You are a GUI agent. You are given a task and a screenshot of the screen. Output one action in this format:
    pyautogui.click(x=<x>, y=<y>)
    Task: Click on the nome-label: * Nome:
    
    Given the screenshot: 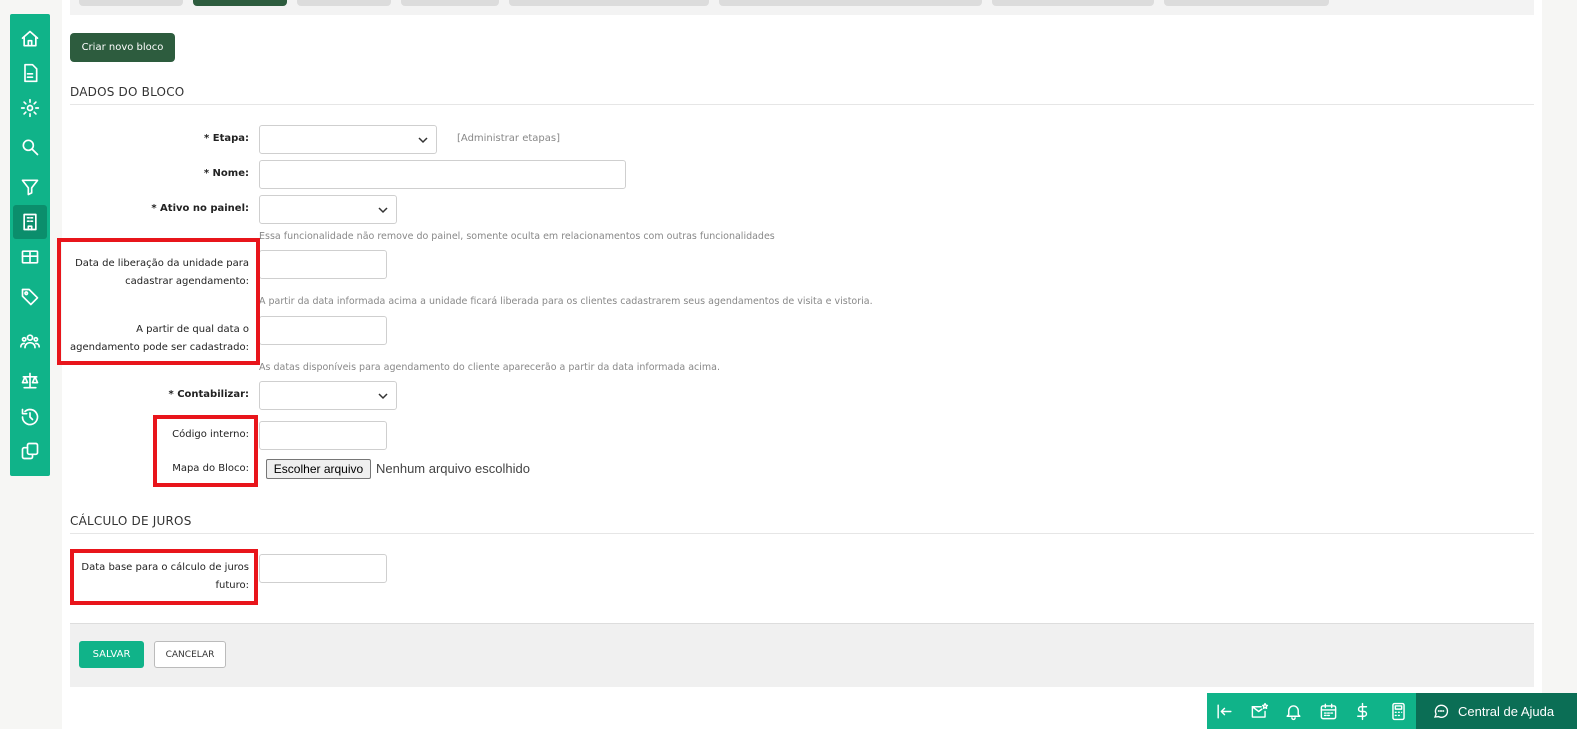 What is the action you would take?
    pyautogui.click(x=226, y=173)
    